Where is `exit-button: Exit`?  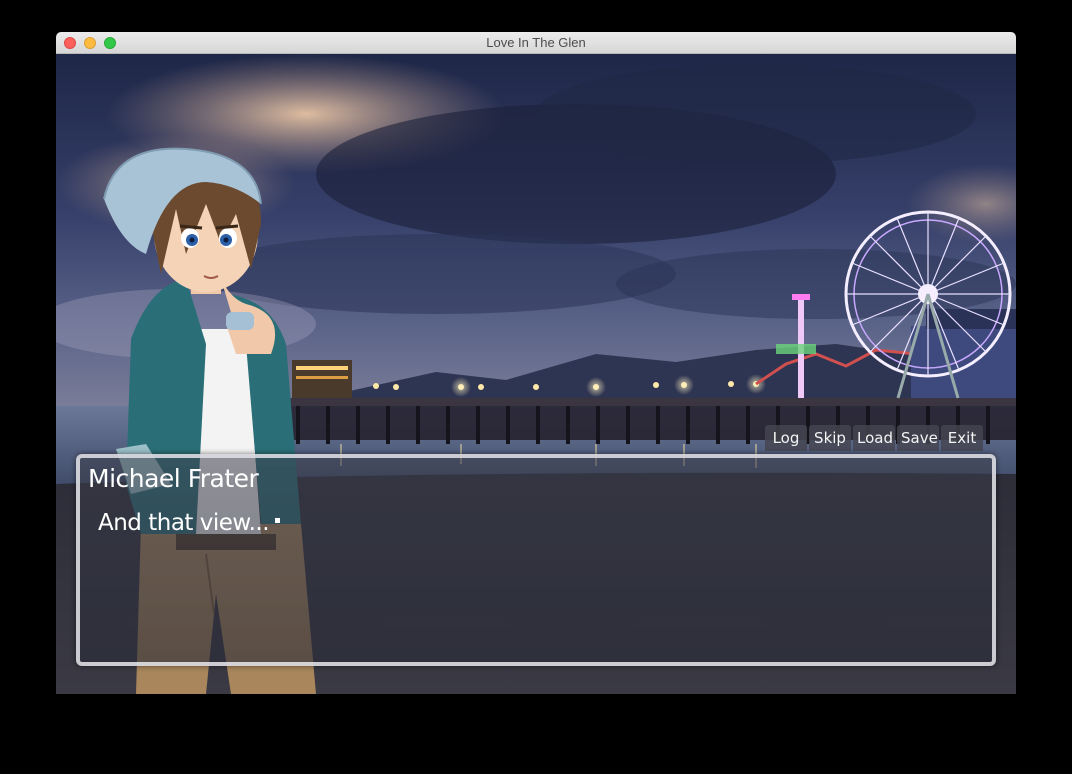
exit-button: Exit is located at coordinates (962, 438).